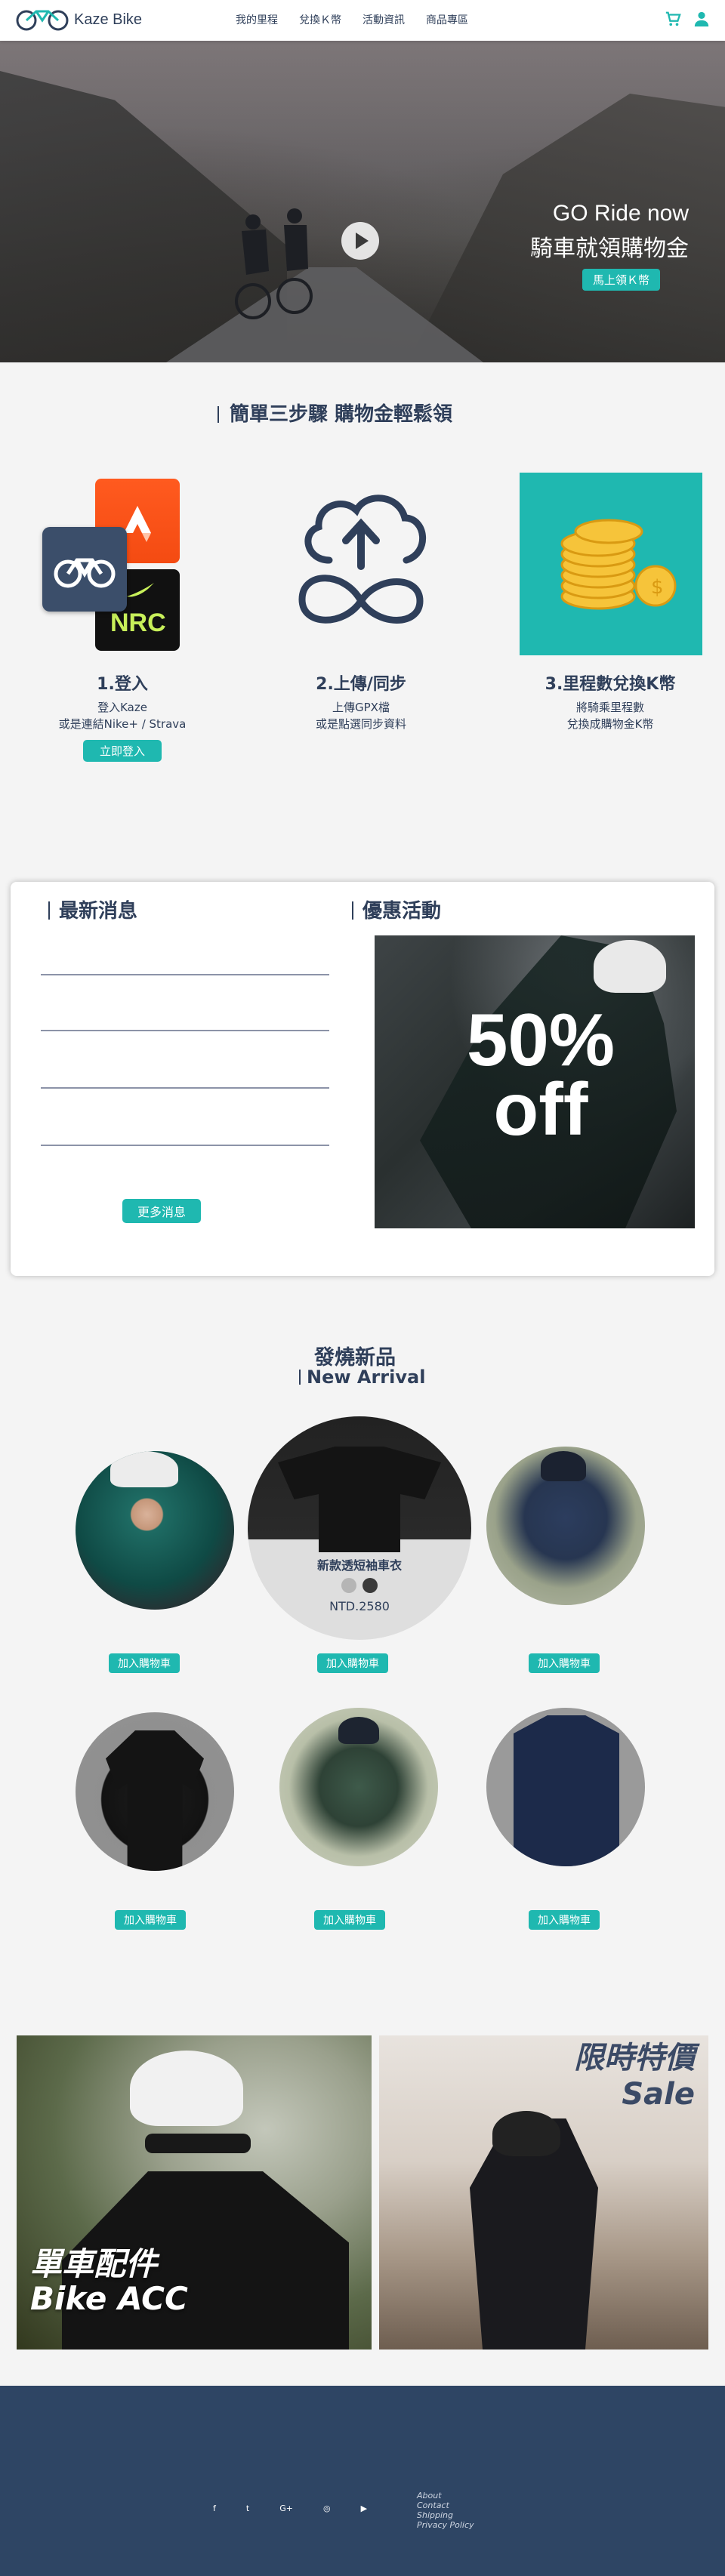 Image resolution: width=725 pixels, height=2576 pixels. Describe the element at coordinates (84, 569) in the screenshot. I see `kaze-app-icon` at that location.